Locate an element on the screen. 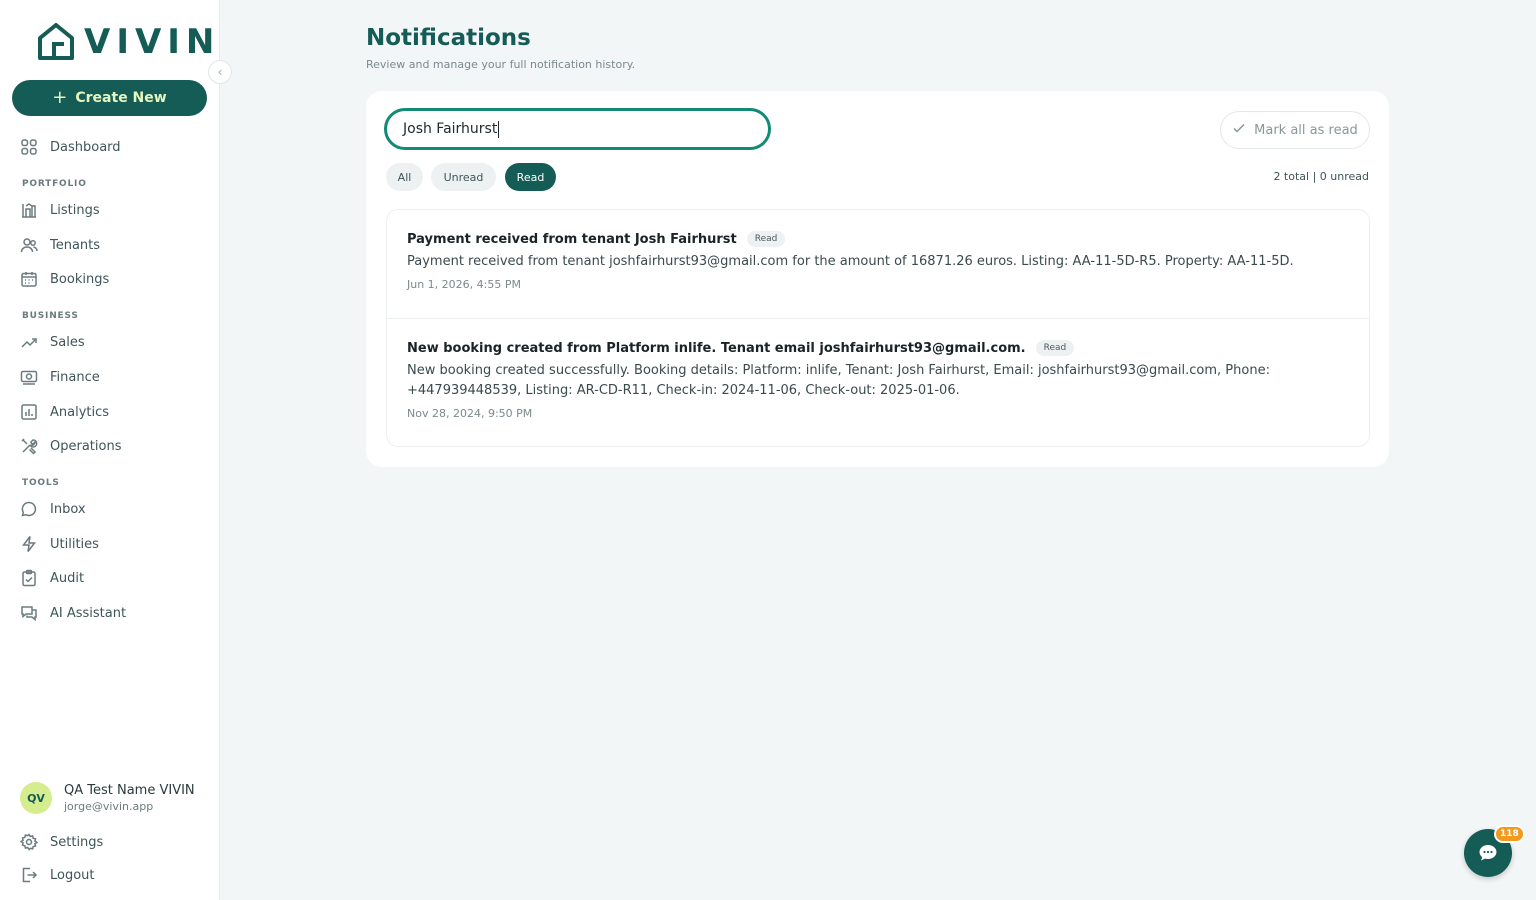 The image size is (1536, 900). sidebar-item-sales: Sales is located at coordinates (52, 342).